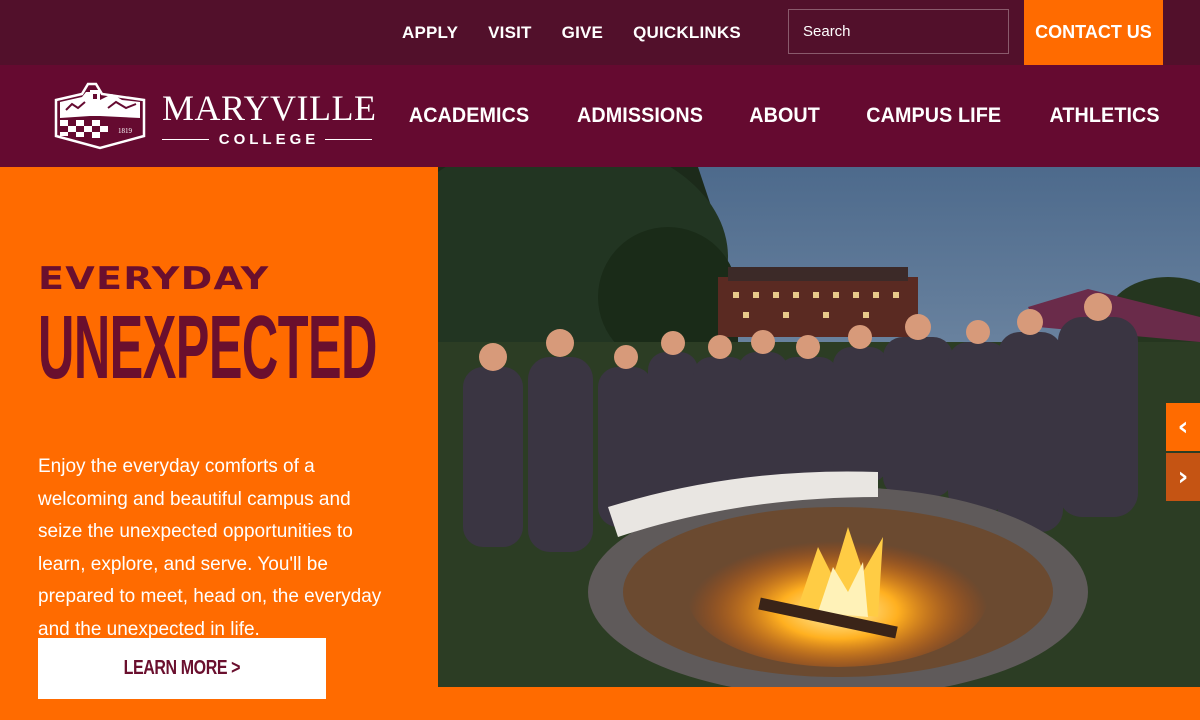  Describe the element at coordinates (125, 131) in the screenshot. I see `logo-year: 1819` at that location.